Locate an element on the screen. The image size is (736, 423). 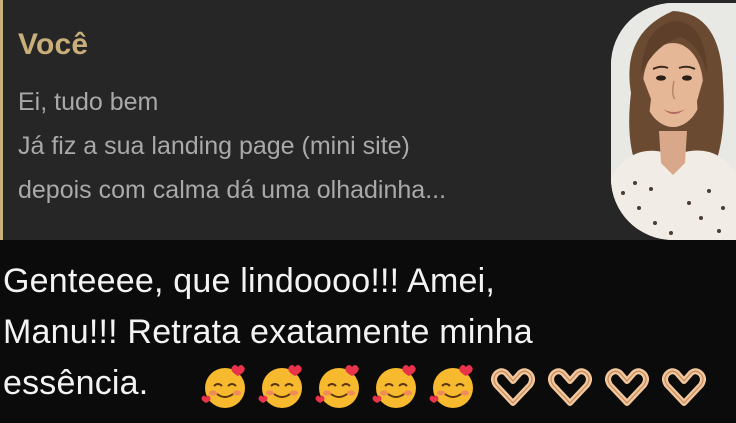
portrait-image is located at coordinates (673, 121).